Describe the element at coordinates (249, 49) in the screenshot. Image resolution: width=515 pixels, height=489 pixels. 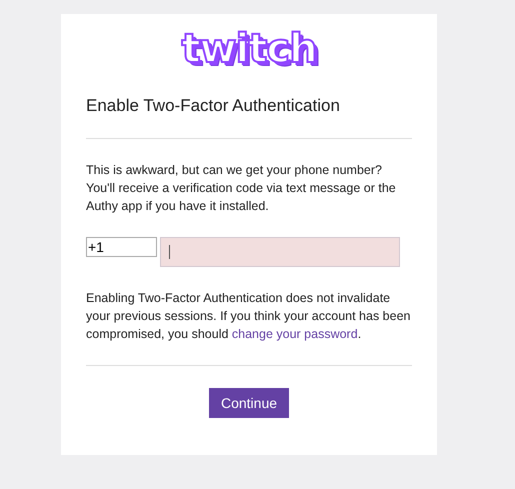
I see `twitch-logo: twitch` at that location.